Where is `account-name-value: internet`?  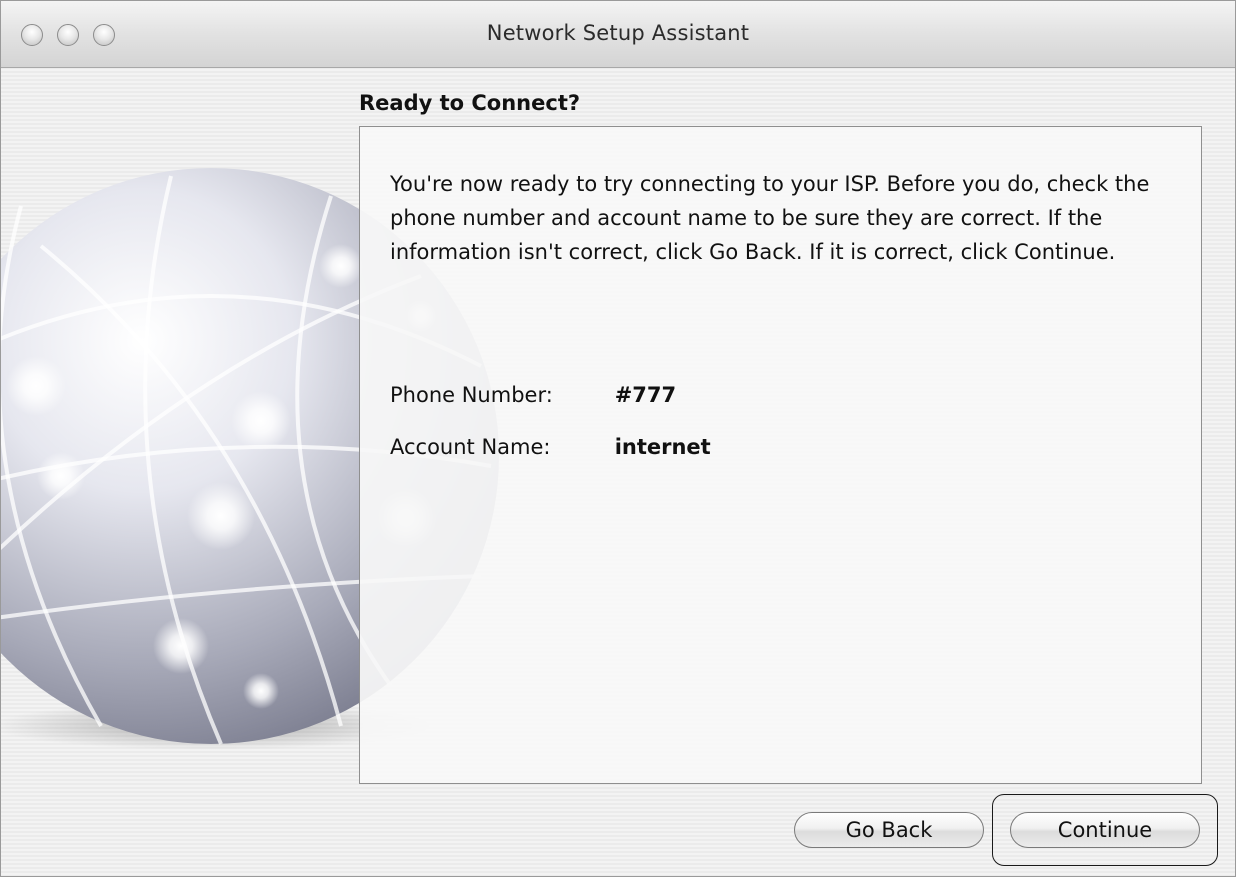 account-name-value: internet is located at coordinates (662, 447).